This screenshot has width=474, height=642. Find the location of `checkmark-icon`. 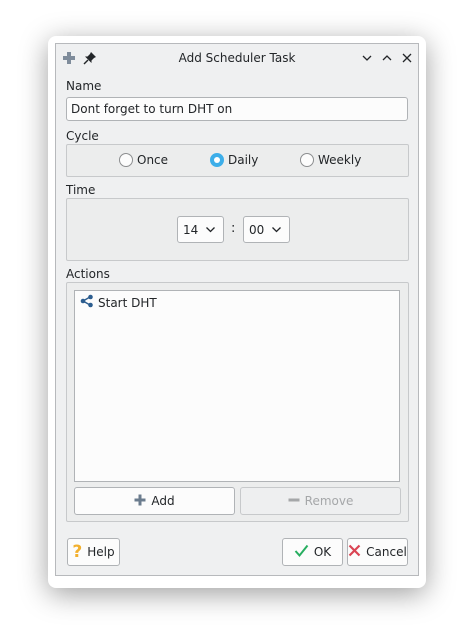

checkmark-icon is located at coordinates (301, 552).